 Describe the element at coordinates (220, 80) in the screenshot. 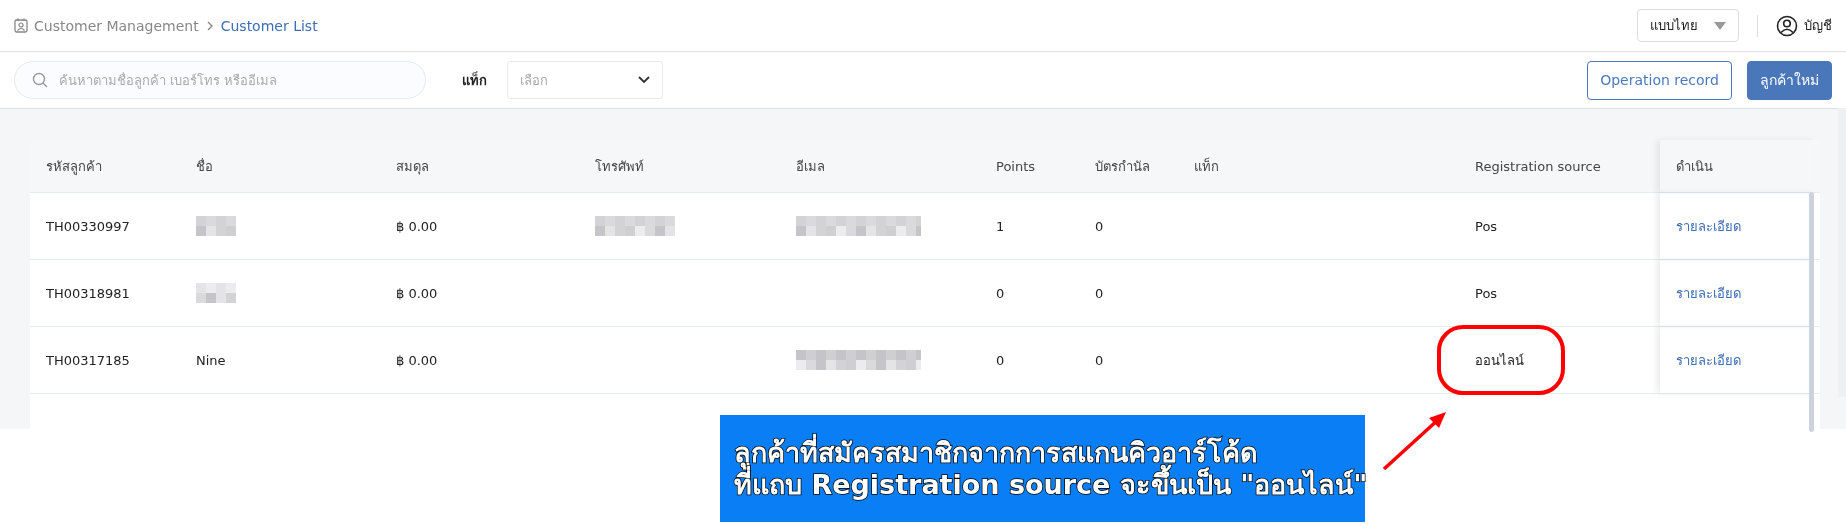

I see `search-field: ค้นหาตามชื่อลูกค้า เบอร์โทร หรืออีเมล` at that location.